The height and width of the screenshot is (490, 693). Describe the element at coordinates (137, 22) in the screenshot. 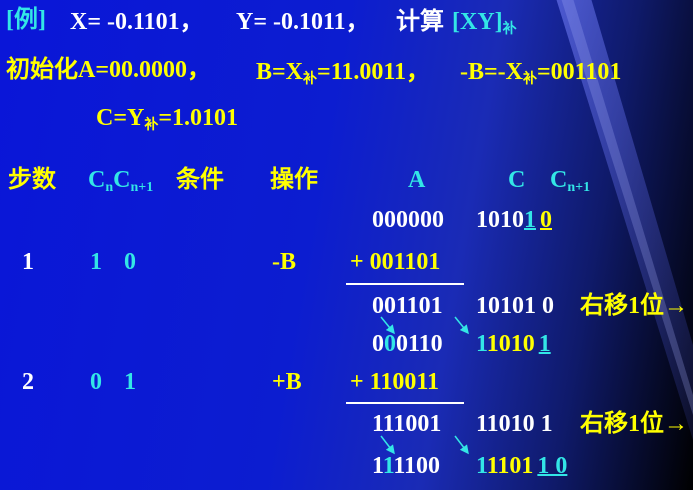

I see `x-value: X= -0.1101，` at that location.